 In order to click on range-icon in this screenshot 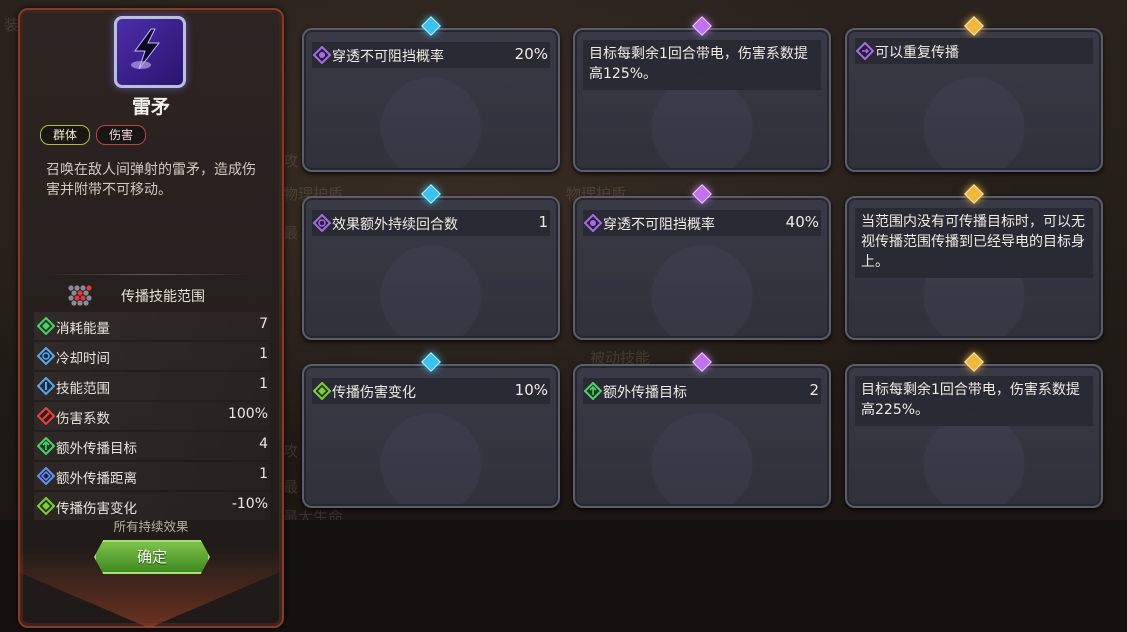, I will do `click(46, 386)`.